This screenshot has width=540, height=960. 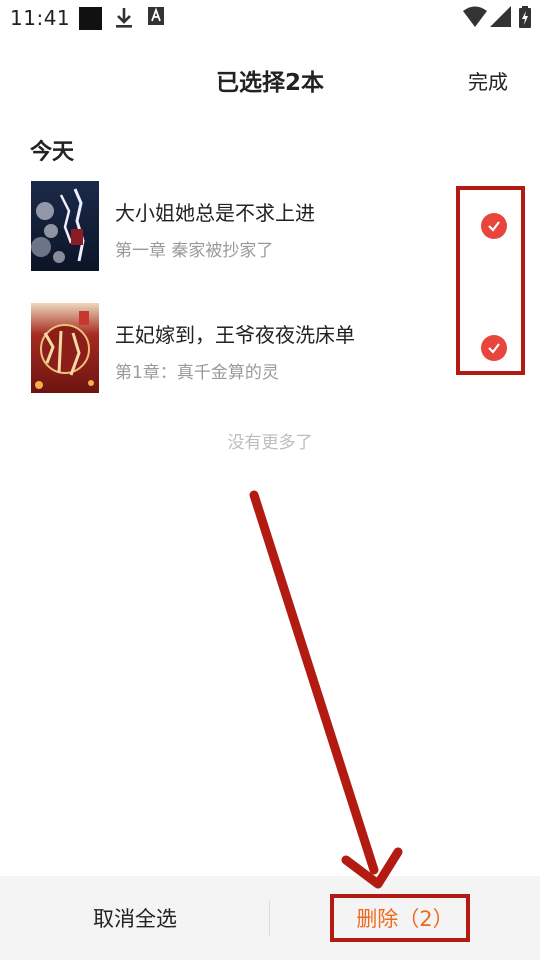 What do you see at coordinates (525, 19) in the screenshot?
I see `battery-charging-icon` at bounding box center [525, 19].